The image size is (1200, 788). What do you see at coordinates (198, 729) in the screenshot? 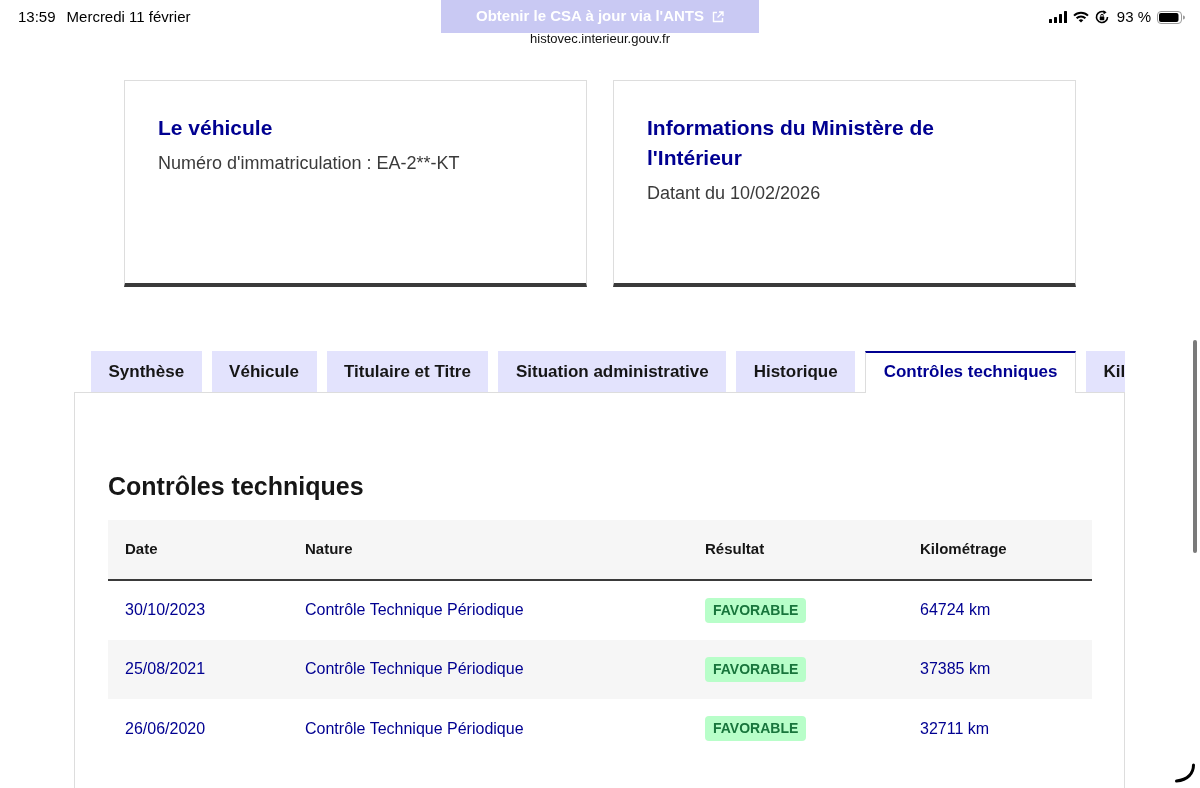
I see `table-cell: 26/06/2020` at bounding box center [198, 729].